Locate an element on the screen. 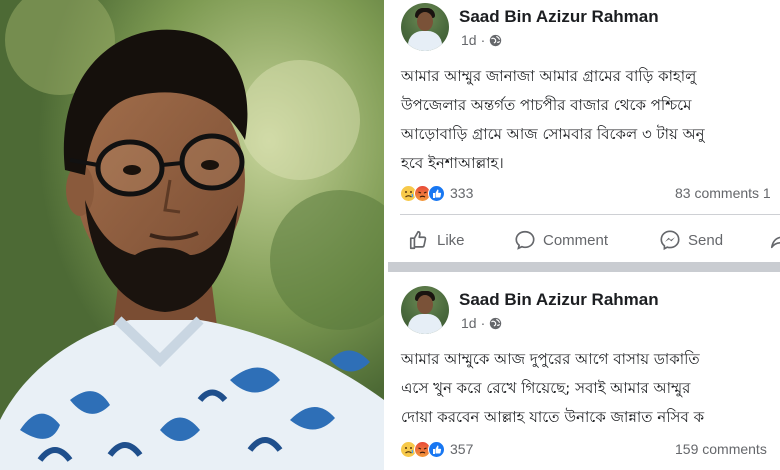  share-icon is located at coordinates (775, 242).